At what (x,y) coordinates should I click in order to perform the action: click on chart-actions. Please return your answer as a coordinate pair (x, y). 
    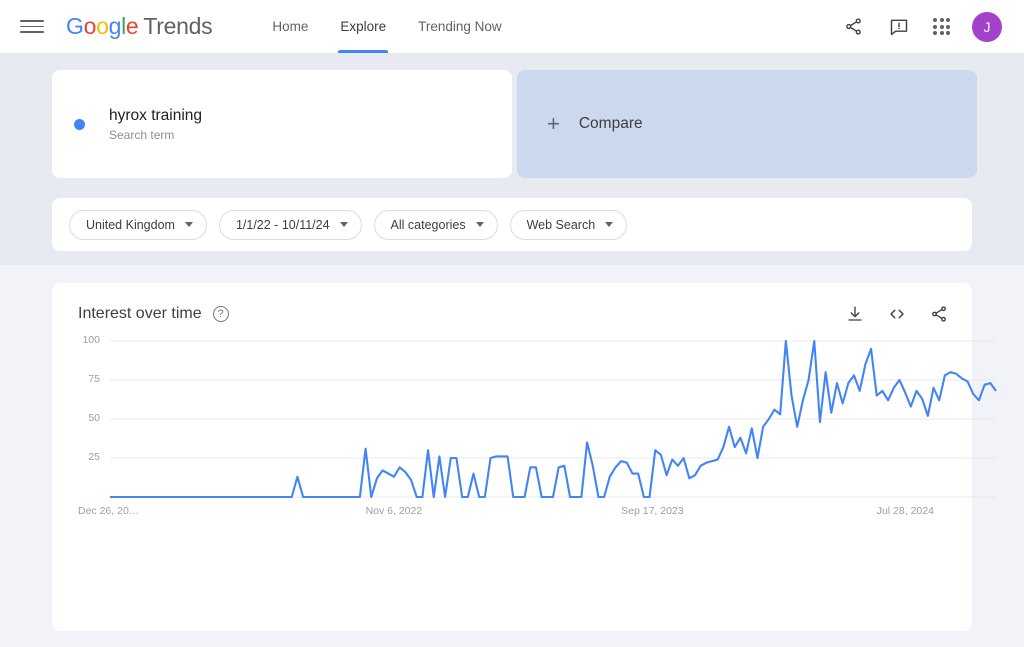
    Looking at the image, I should click on (897, 314).